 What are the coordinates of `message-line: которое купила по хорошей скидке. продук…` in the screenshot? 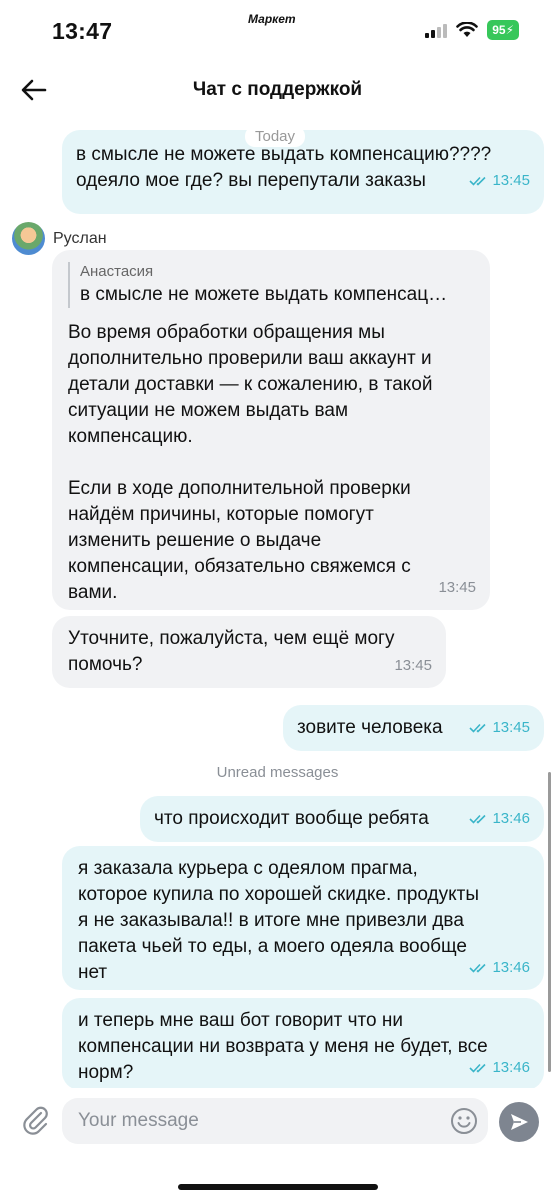 It's located at (279, 894).